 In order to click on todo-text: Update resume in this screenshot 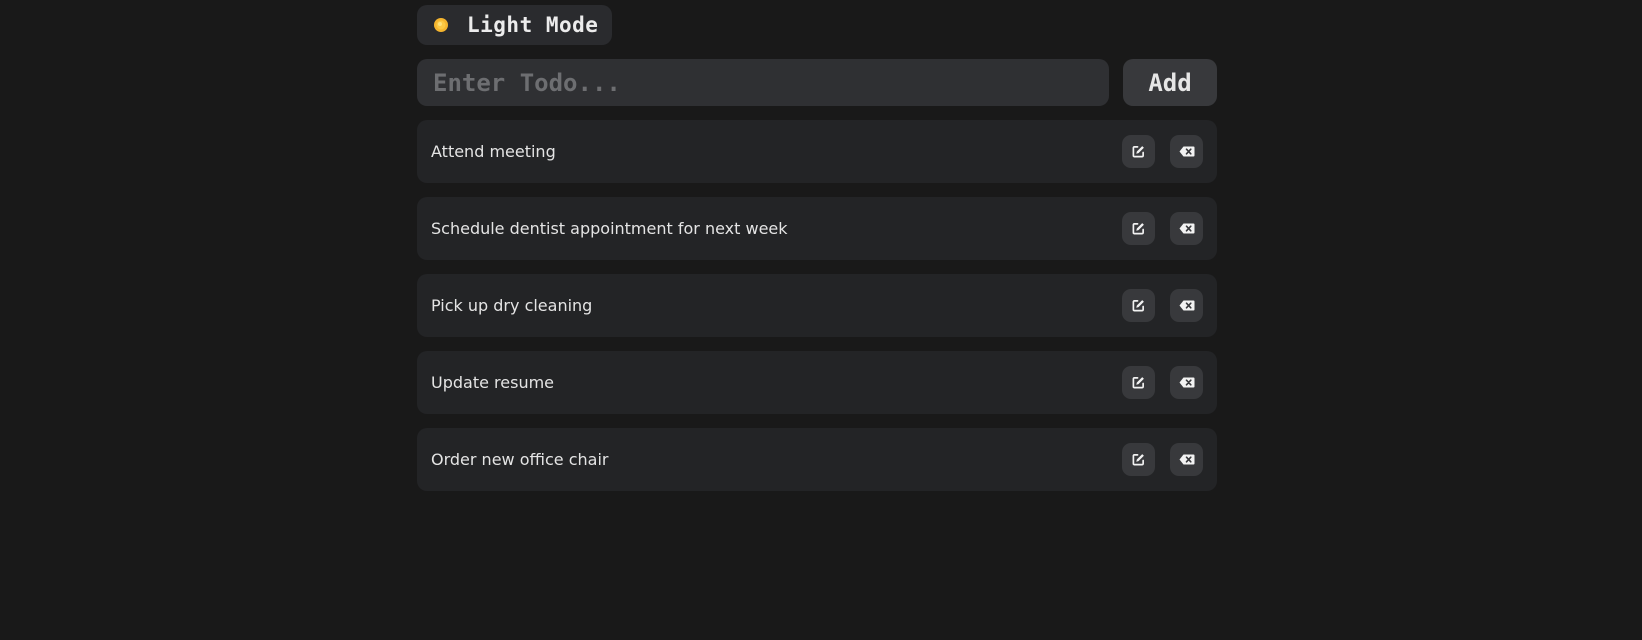, I will do `click(493, 382)`.